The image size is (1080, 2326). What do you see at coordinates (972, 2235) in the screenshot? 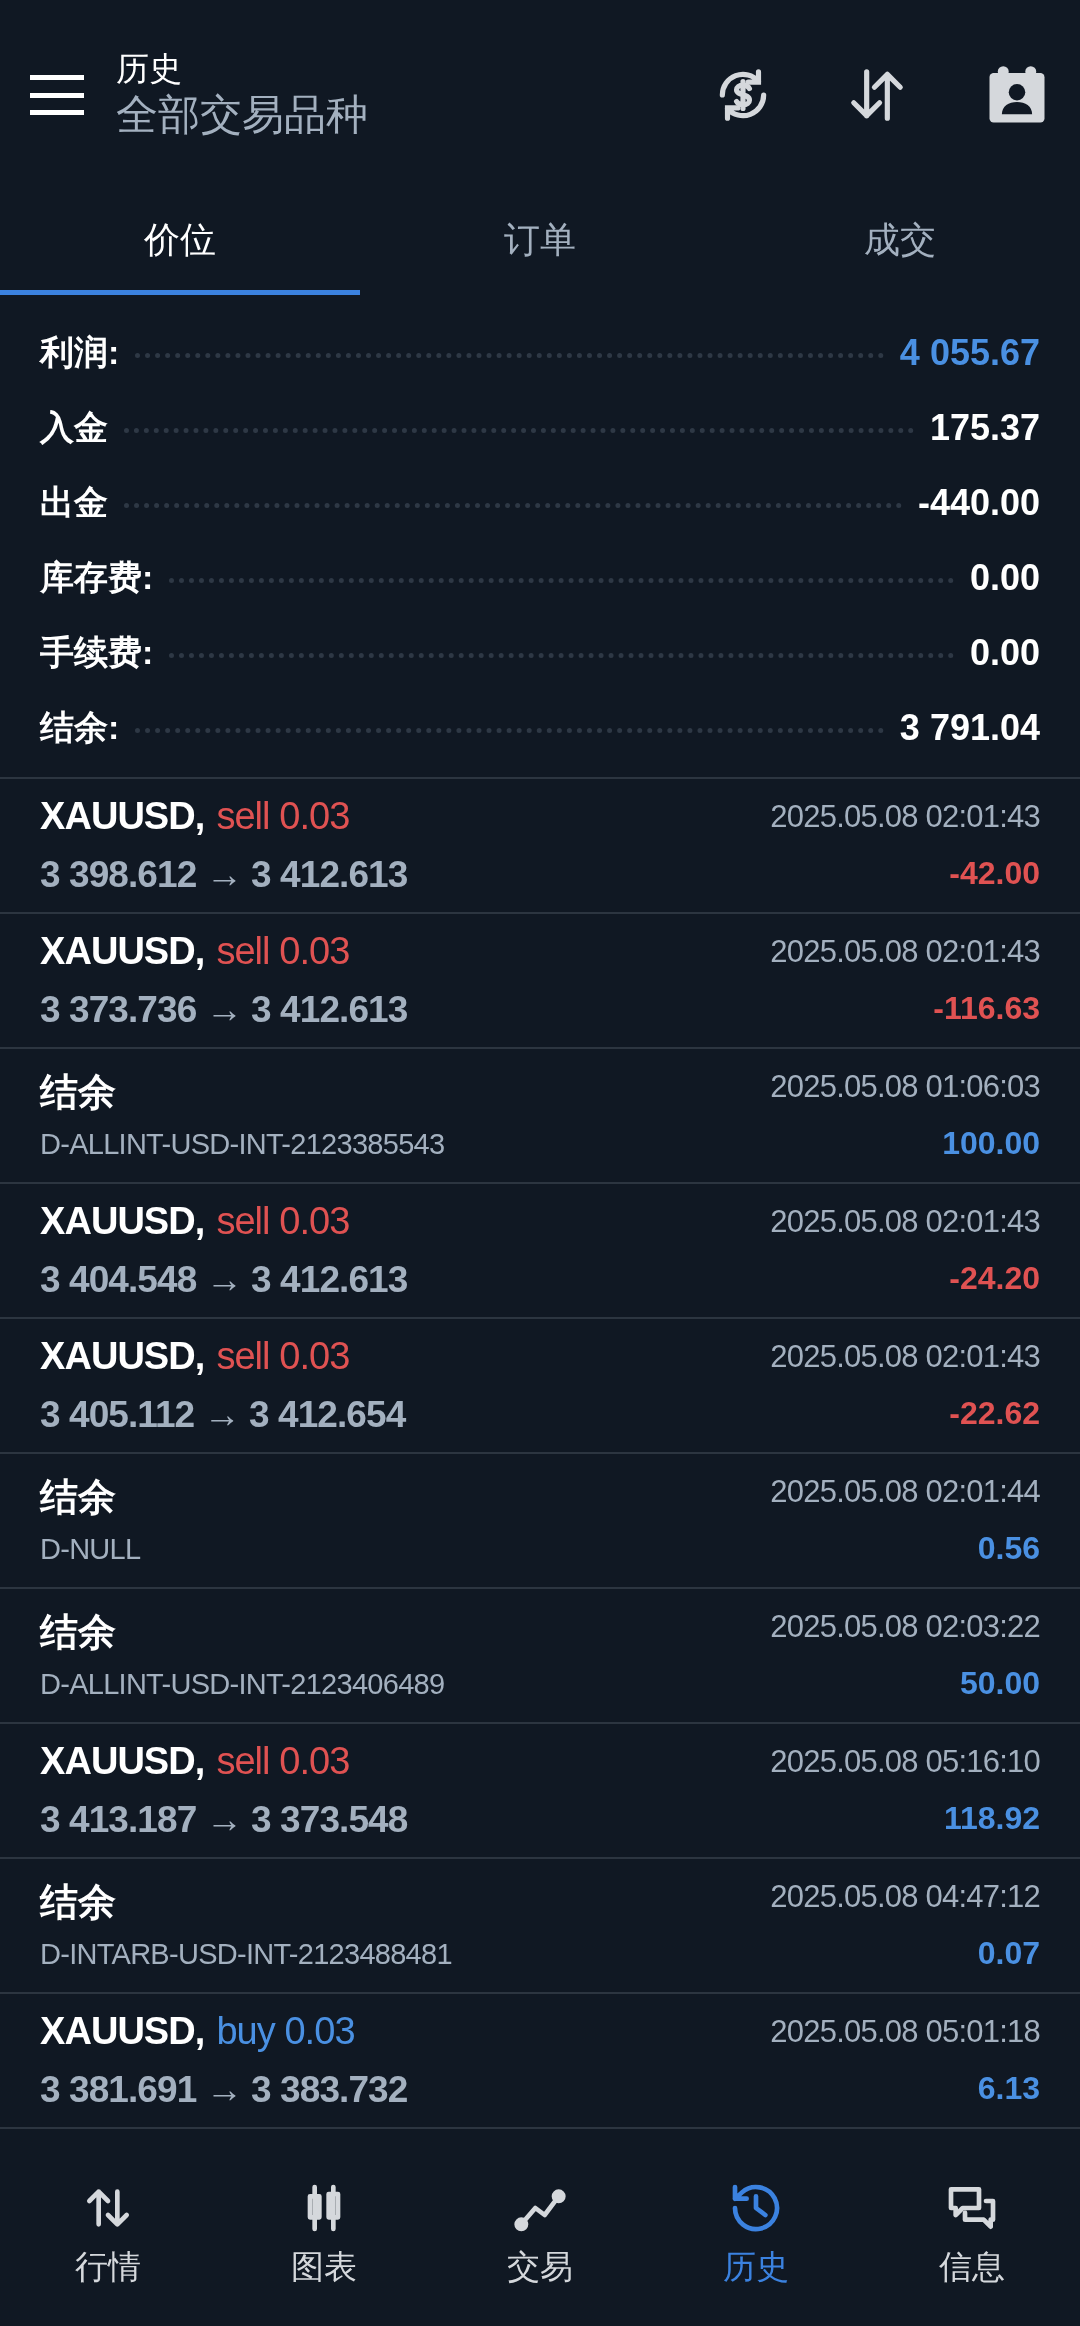
I see `nav-item: 信息` at bounding box center [972, 2235].